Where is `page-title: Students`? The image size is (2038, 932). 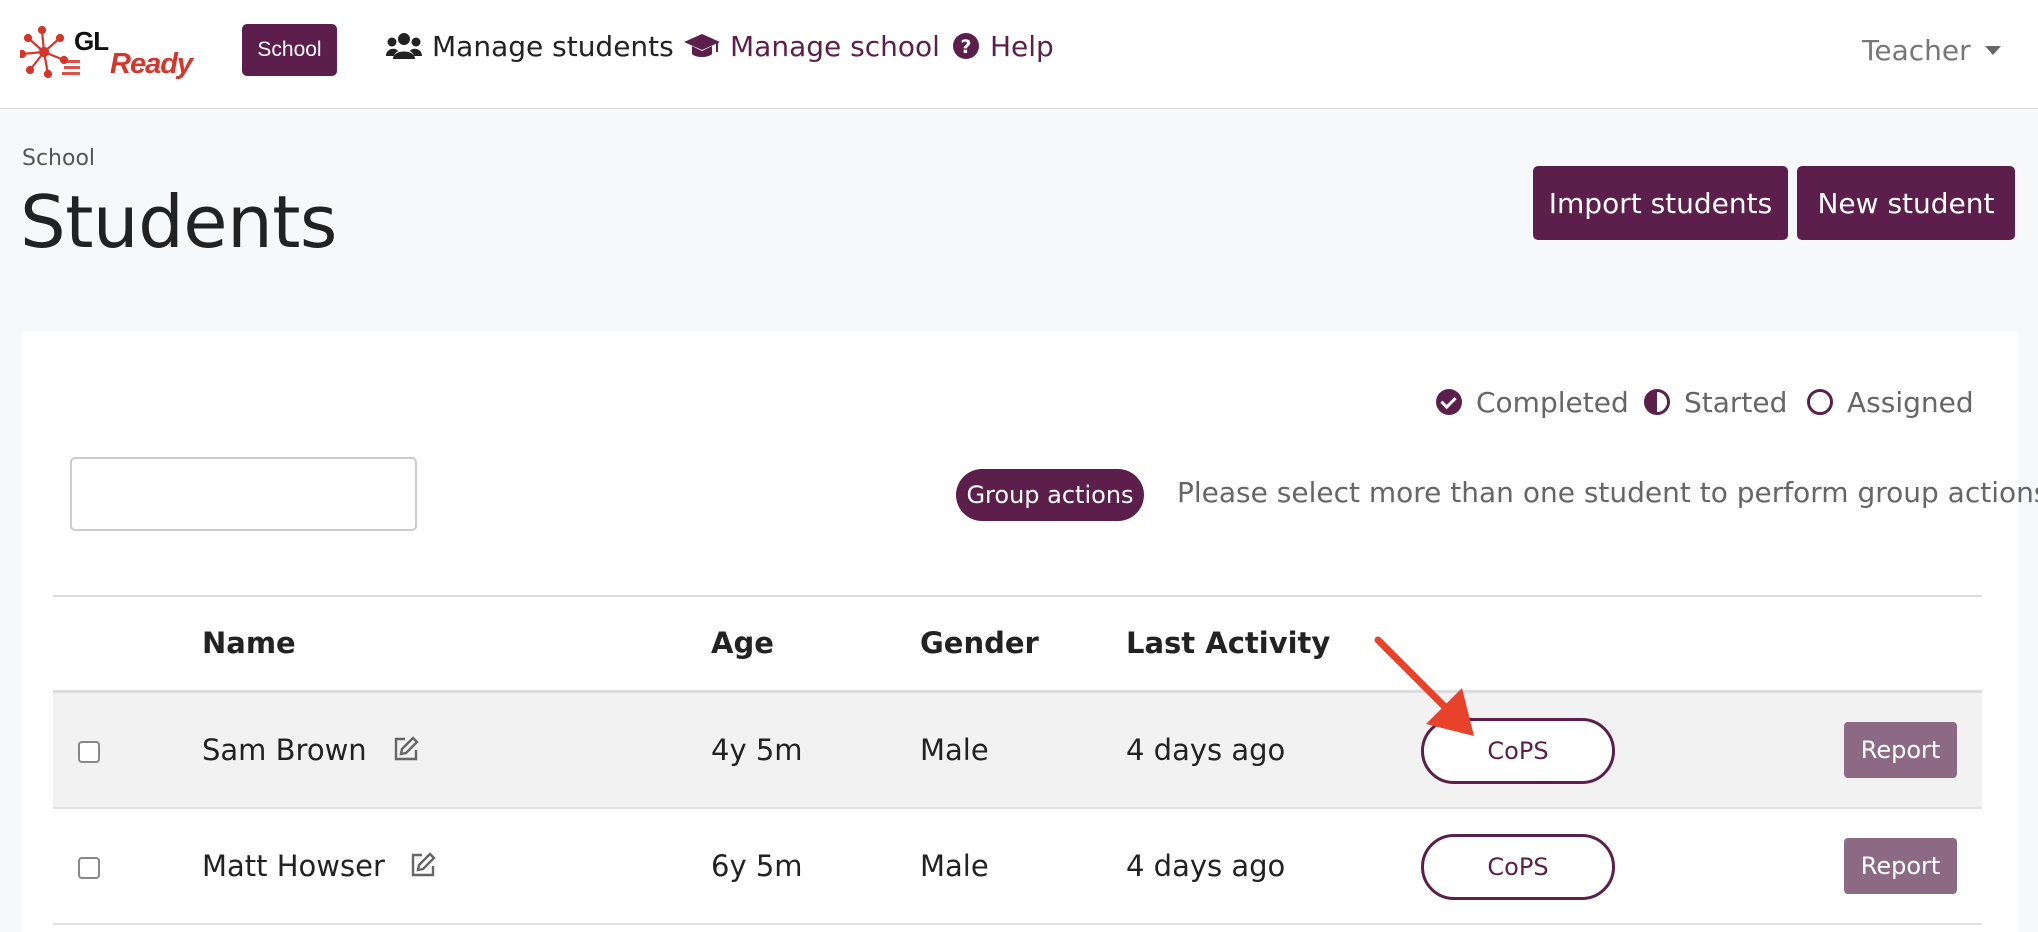
page-title: Students is located at coordinates (178, 222).